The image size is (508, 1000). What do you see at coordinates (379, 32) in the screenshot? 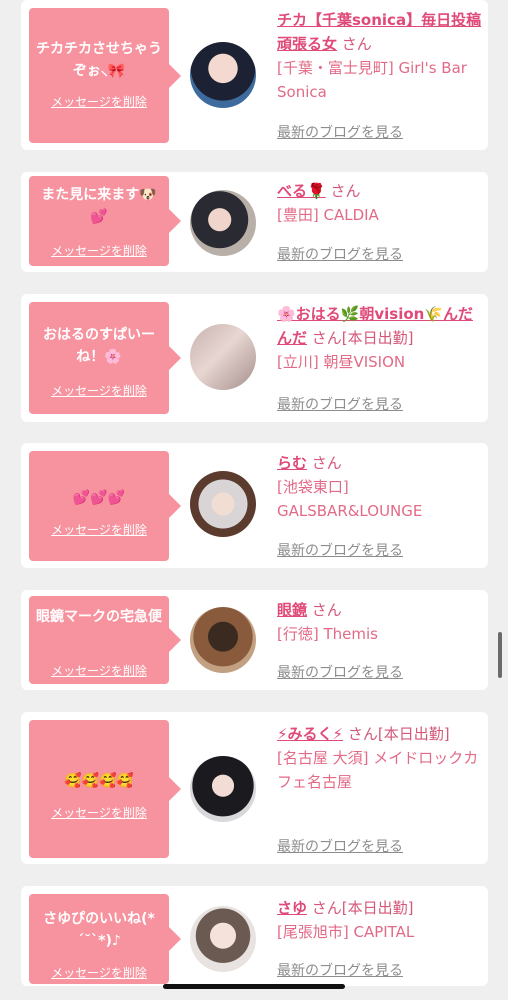
I see `girl-name-link: チカ【千葉sonica】毎日投稿頑張る女` at bounding box center [379, 32].